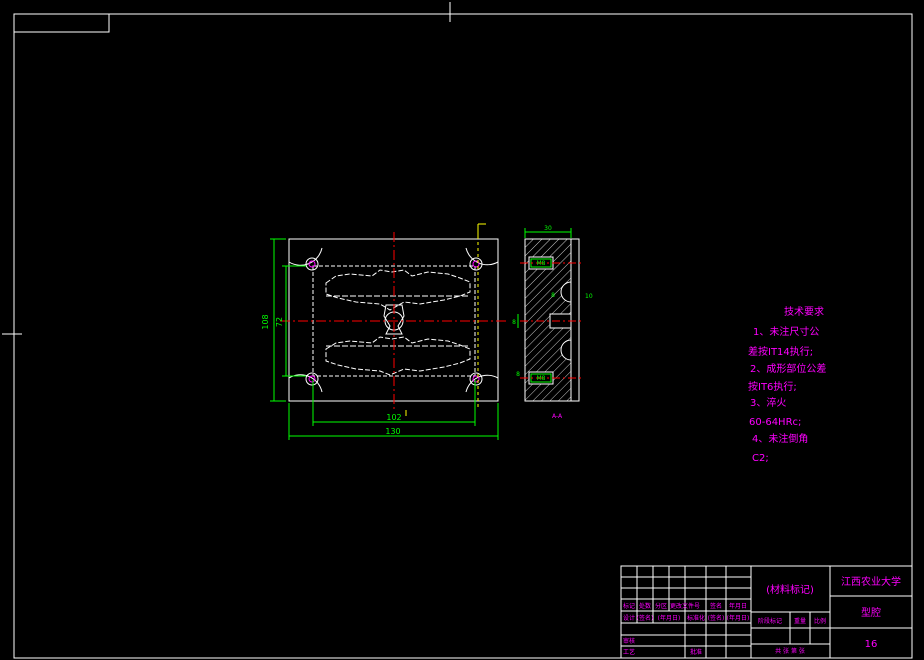 This screenshot has width=924, height=660. Describe the element at coordinates (312, 379) in the screenshot. I see `guide-hole-bl` at that location.